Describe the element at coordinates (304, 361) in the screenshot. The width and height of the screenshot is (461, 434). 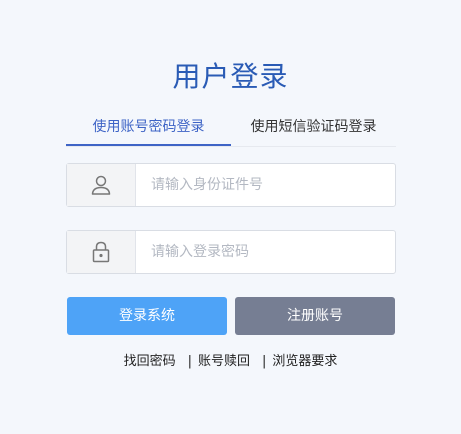
I see `browser-requirements-link: 浏览器要求` at that location.